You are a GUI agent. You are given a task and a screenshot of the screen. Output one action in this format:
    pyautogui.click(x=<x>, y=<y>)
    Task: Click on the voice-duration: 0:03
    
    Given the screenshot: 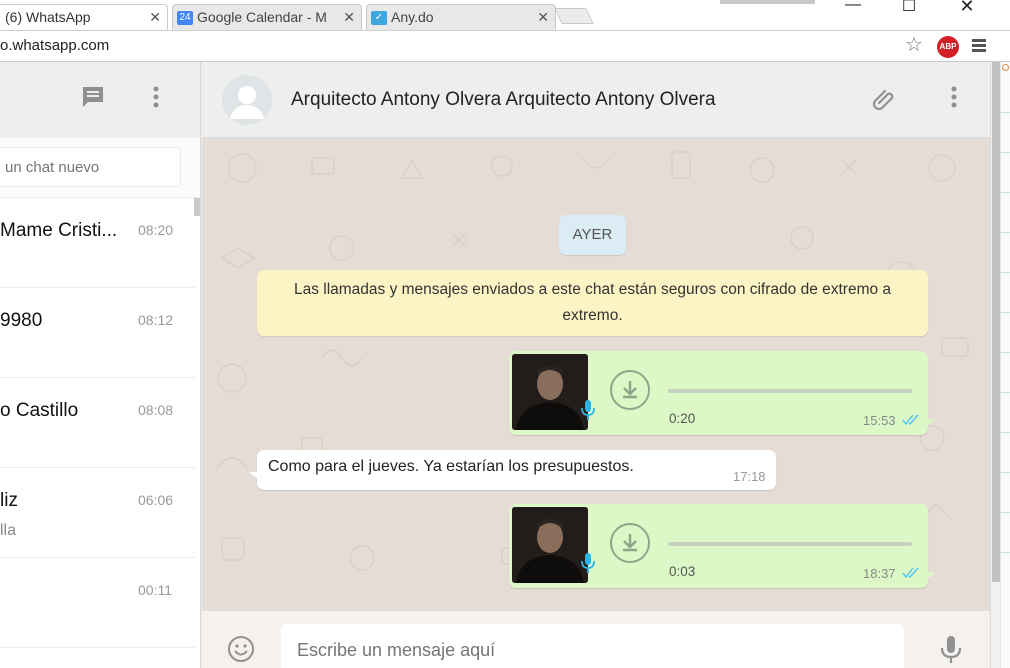 What is the action you would take?
    pyautogui.click(x=682, y=571)
    